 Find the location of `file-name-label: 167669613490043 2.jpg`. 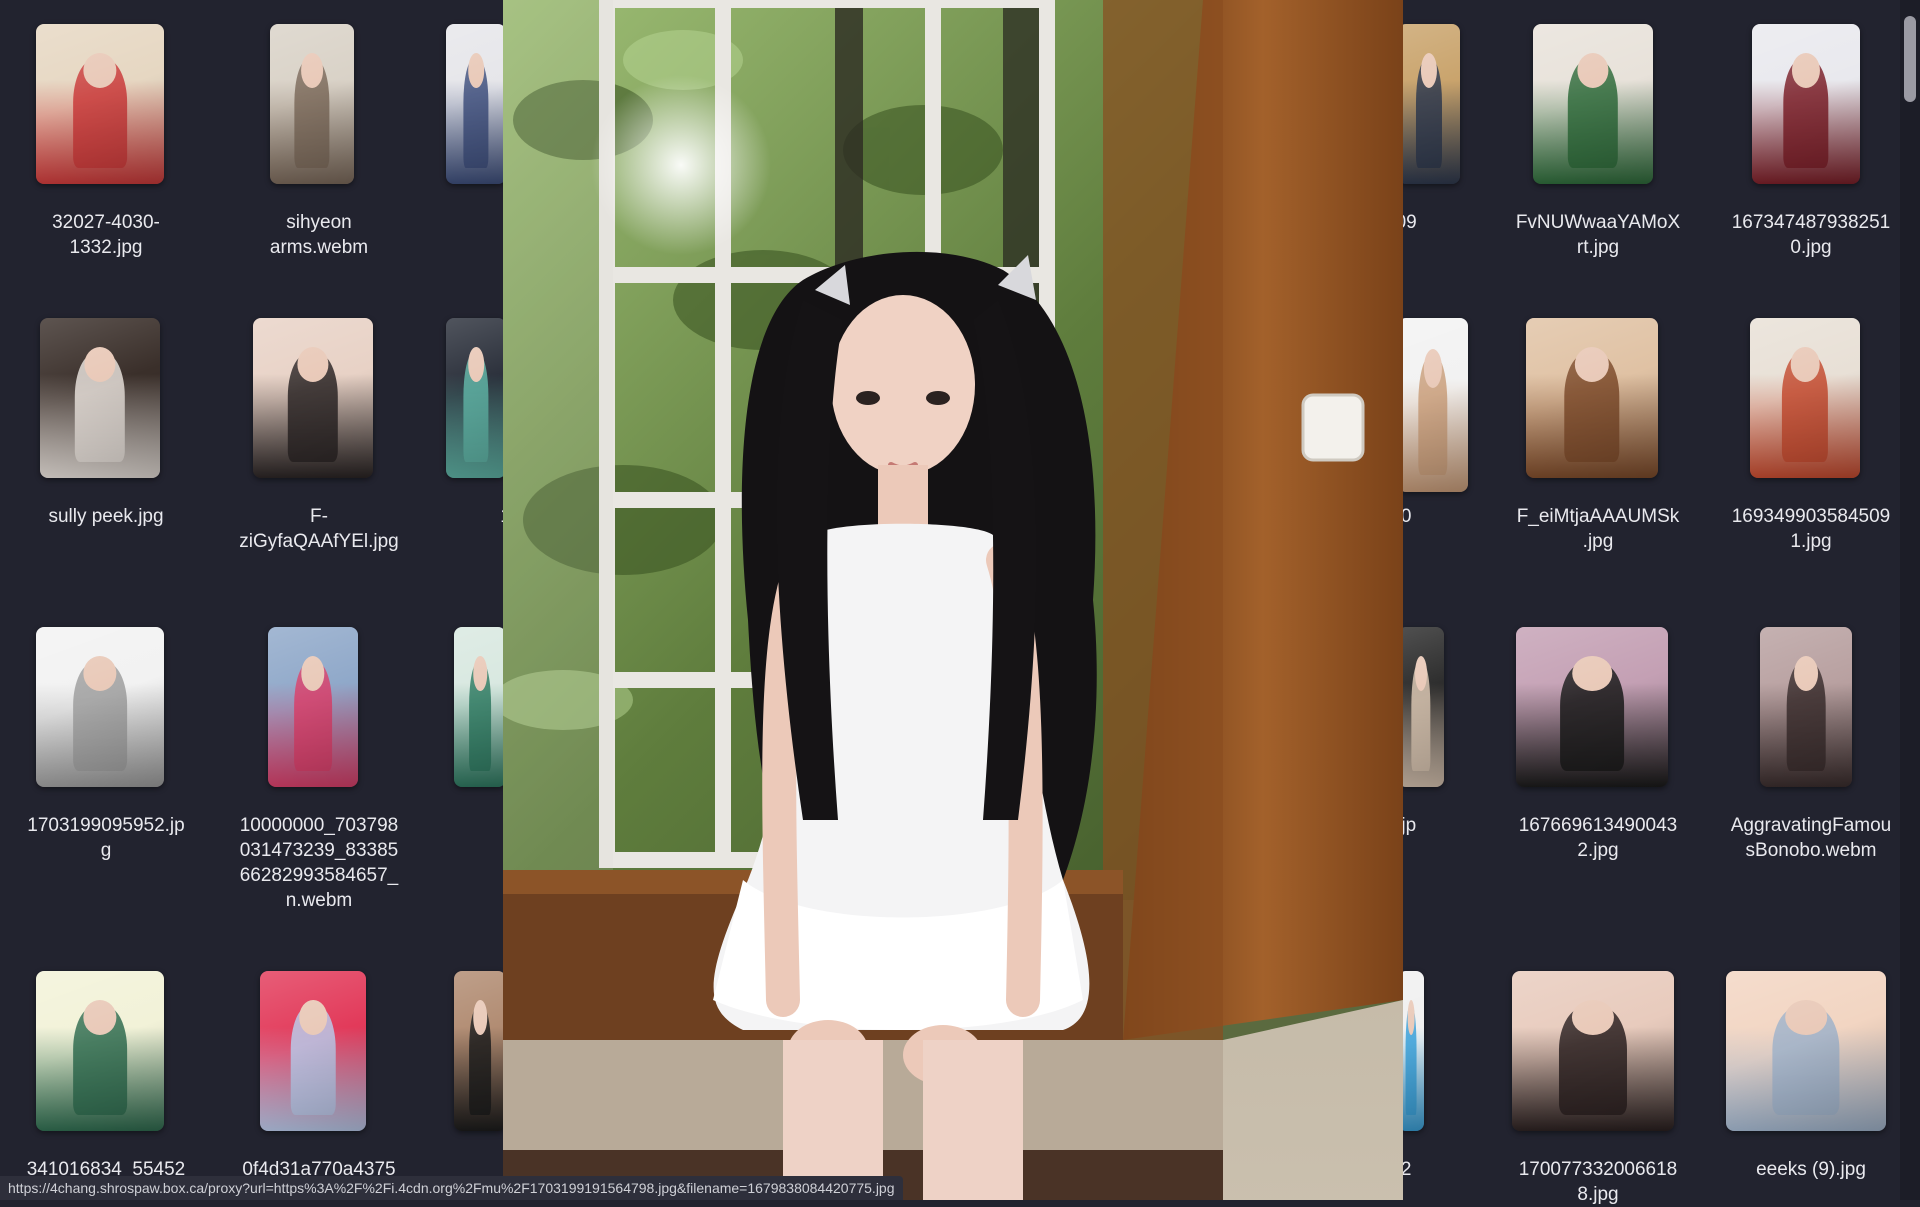

file-name-label: 167669613490043 2.jpg is located at coordinates (1598, 838).